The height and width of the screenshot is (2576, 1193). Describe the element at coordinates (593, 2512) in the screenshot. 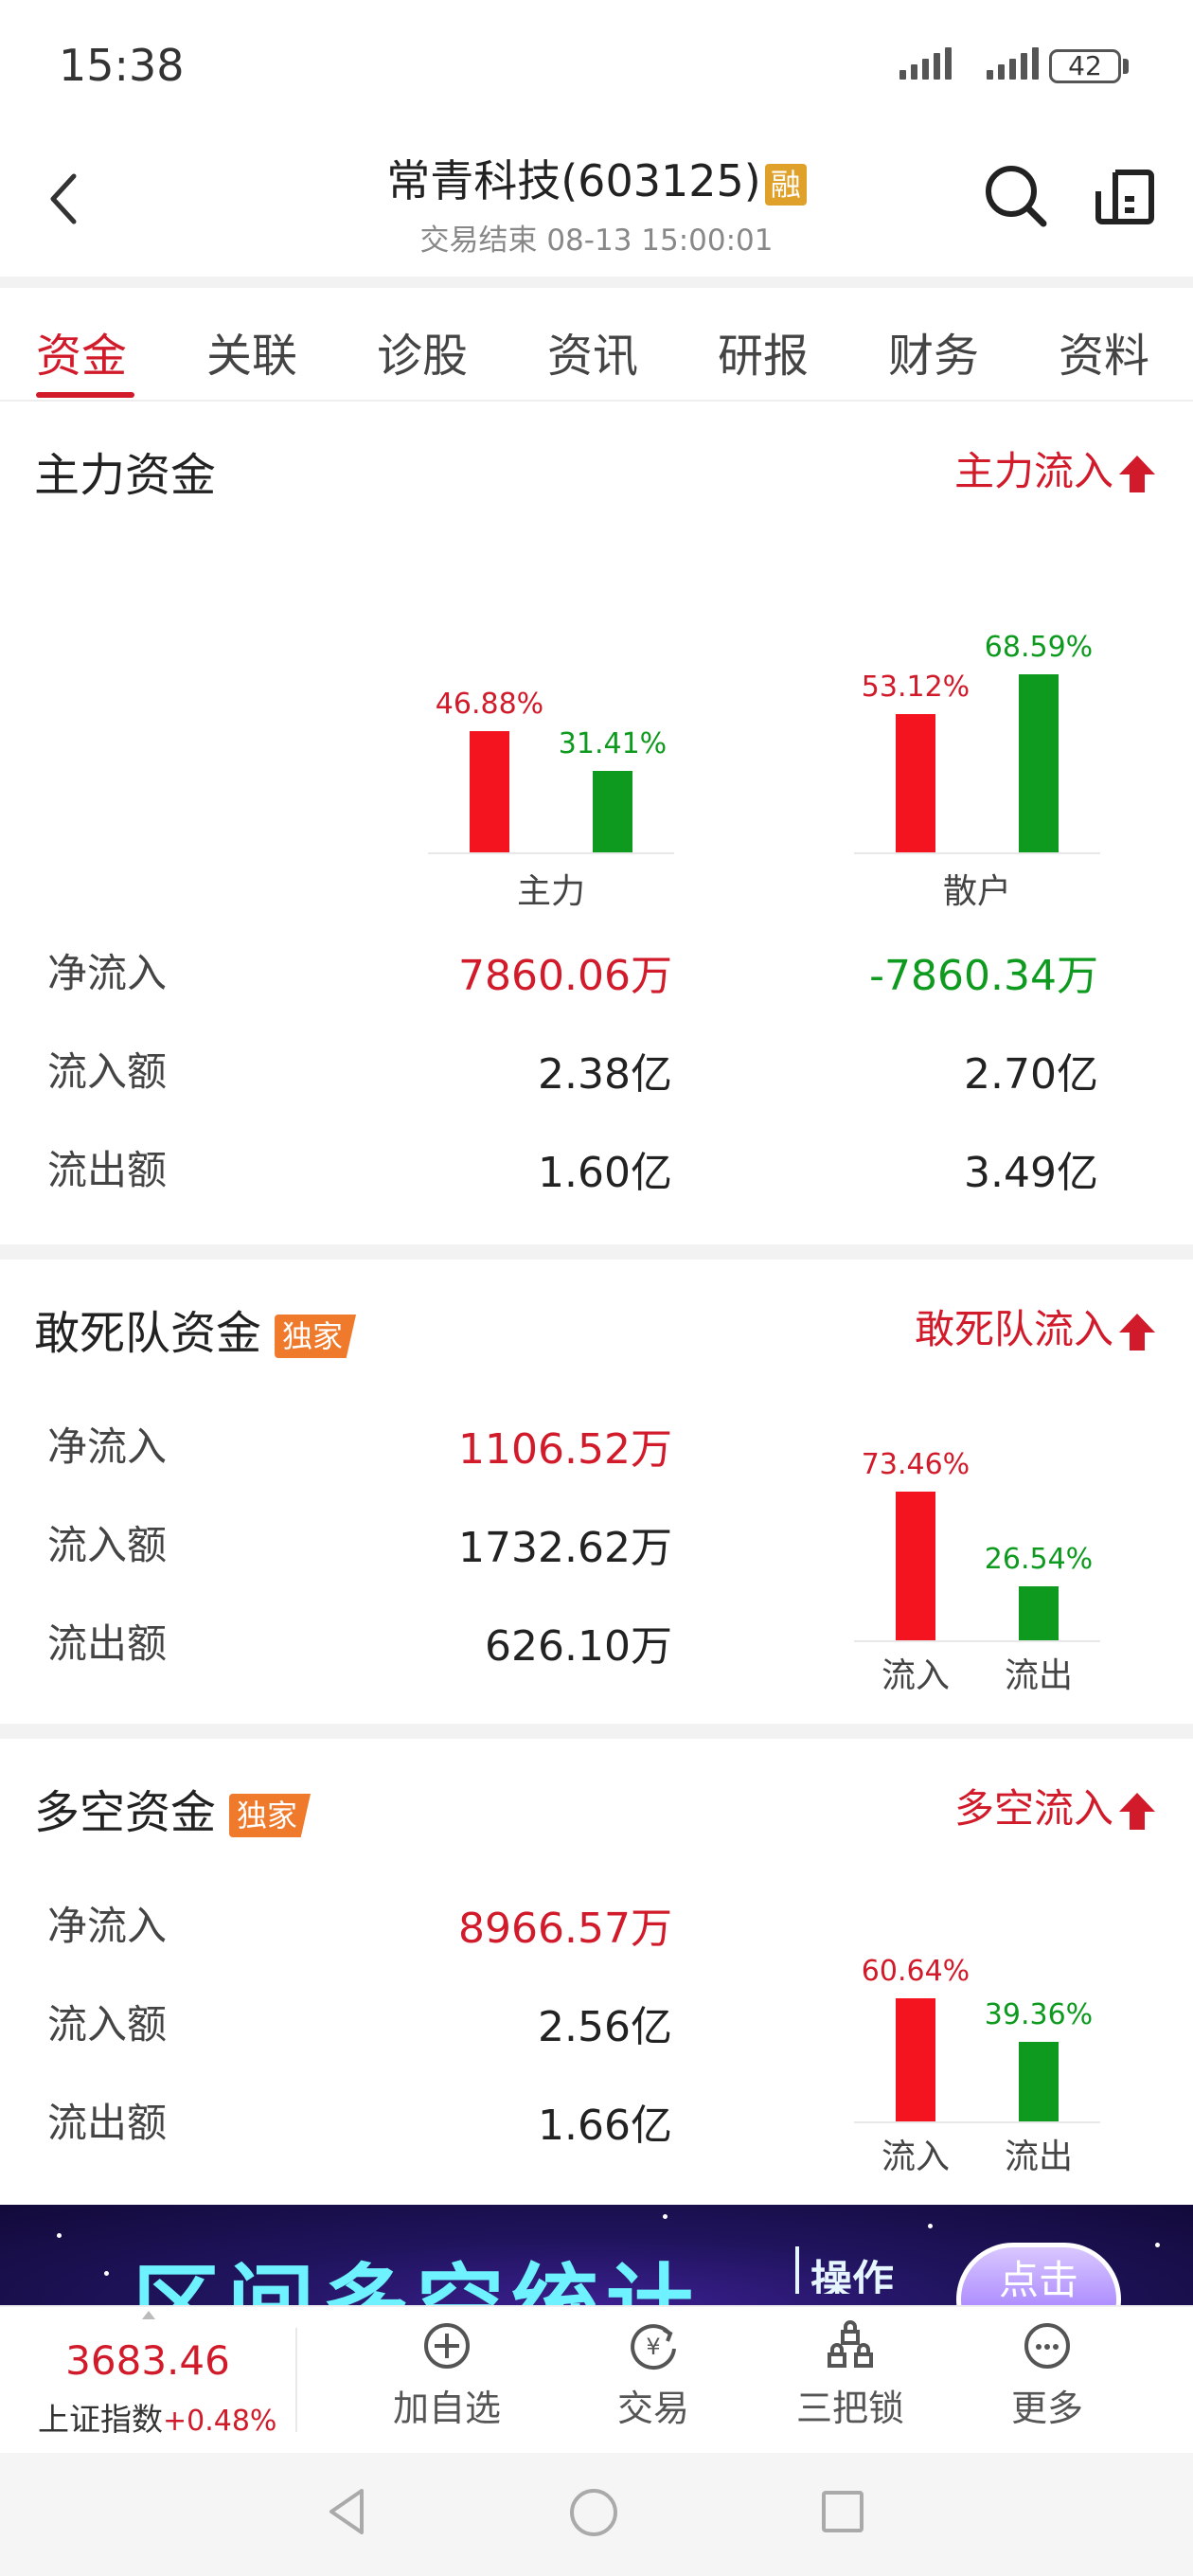

I see `nav-home-icon` at that location.